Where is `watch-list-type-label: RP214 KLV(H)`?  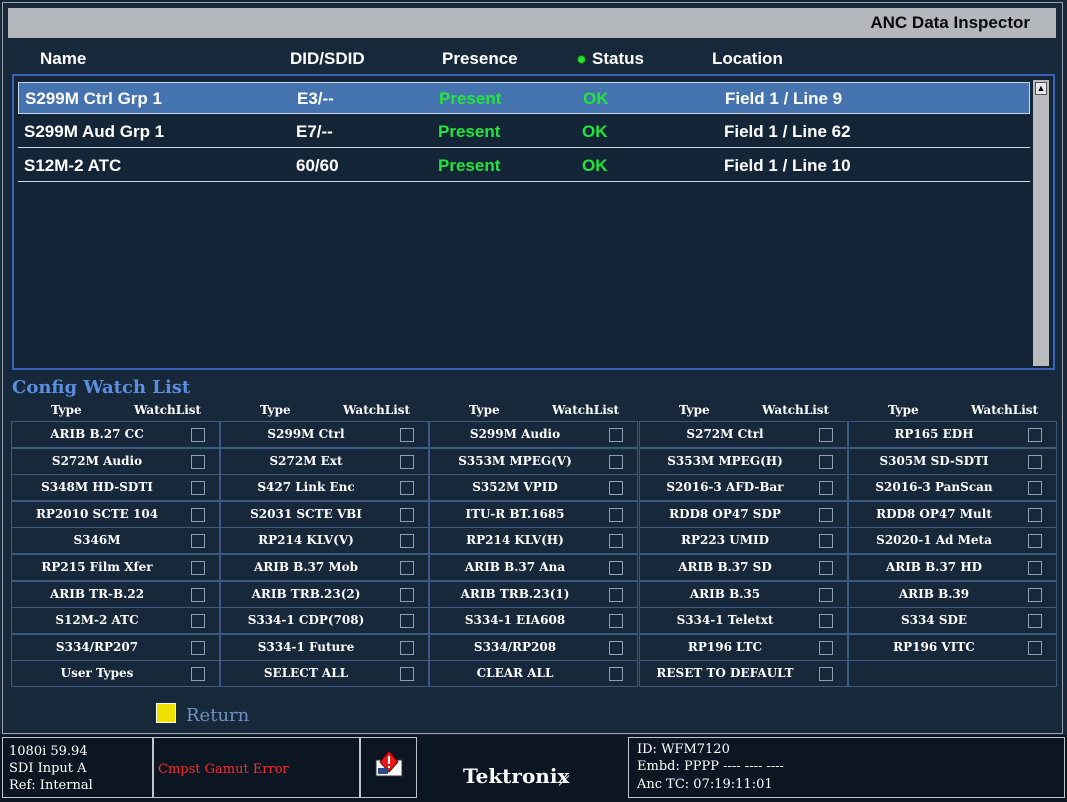
watch-list-type-label: RP214 KLV(H) is located at coordinates (515, 540).